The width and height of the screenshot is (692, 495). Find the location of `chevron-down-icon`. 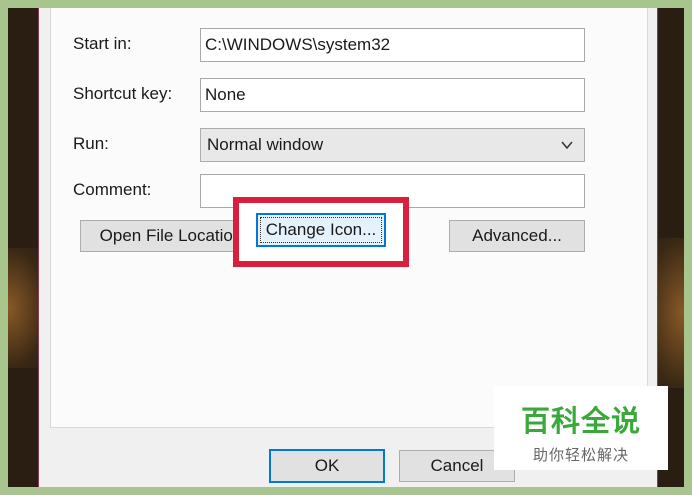

chevron-down-icon is located at coordinates (567, 145).